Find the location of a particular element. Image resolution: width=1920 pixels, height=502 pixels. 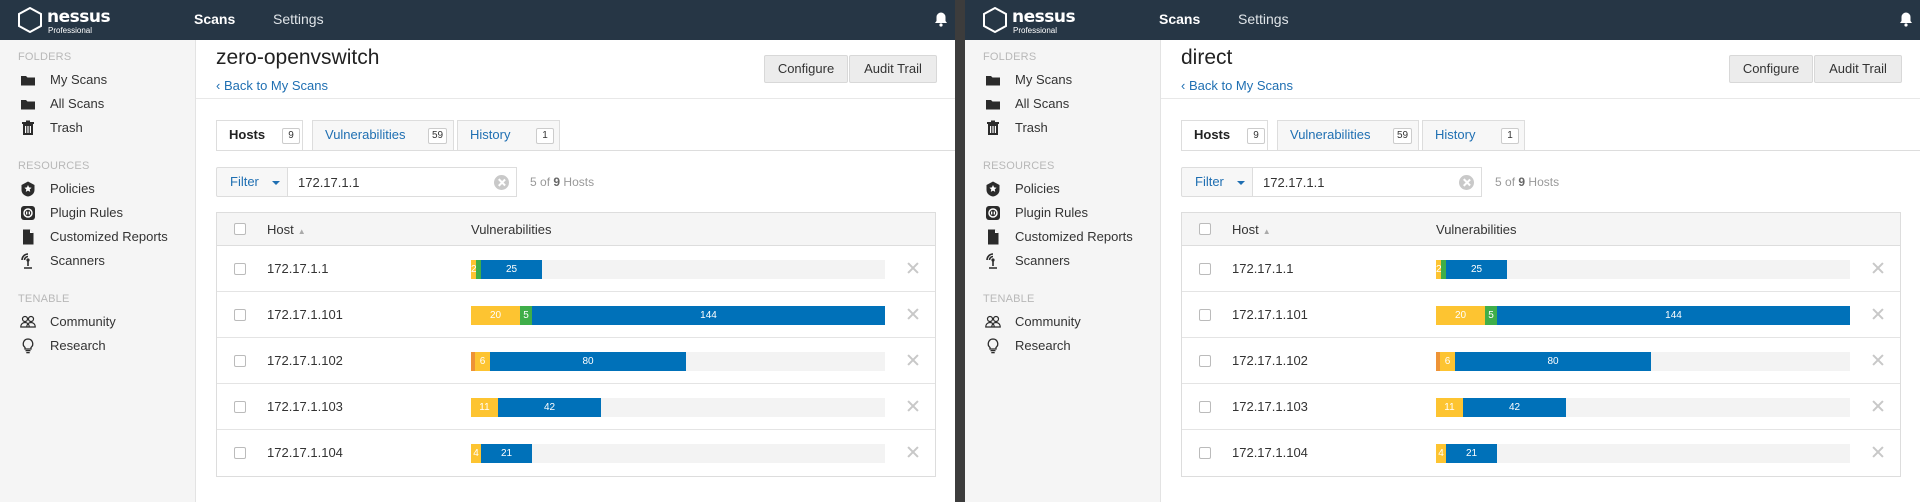

column-header-vulnerabilities: Vulnerabilities is located at coordinates (511, 229).